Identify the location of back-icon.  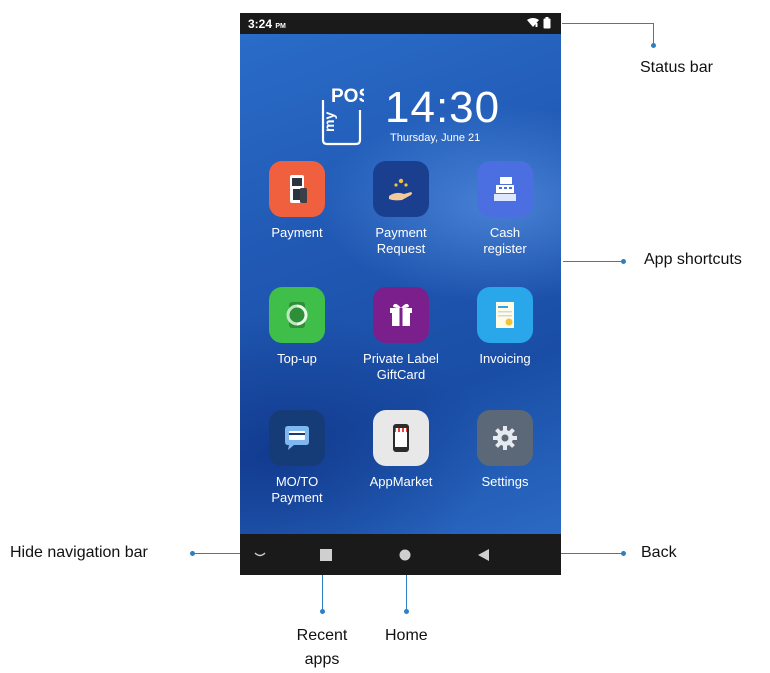
(483, 554).